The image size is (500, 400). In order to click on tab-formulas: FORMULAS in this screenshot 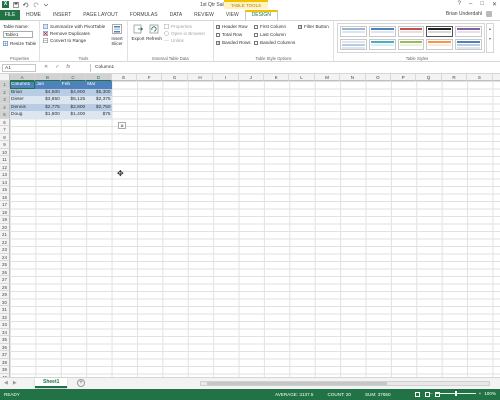, I will do `click(144, 15)`.